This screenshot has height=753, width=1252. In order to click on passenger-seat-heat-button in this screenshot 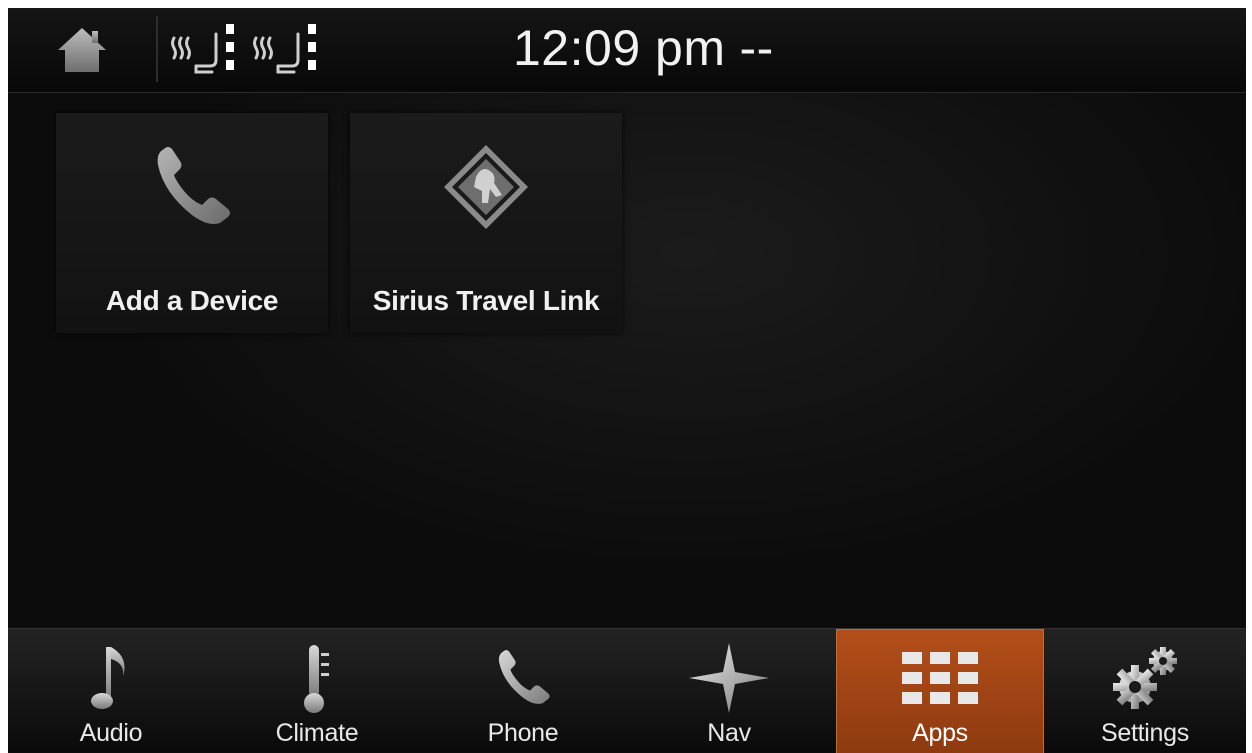, I will do `click(288, 51)`.